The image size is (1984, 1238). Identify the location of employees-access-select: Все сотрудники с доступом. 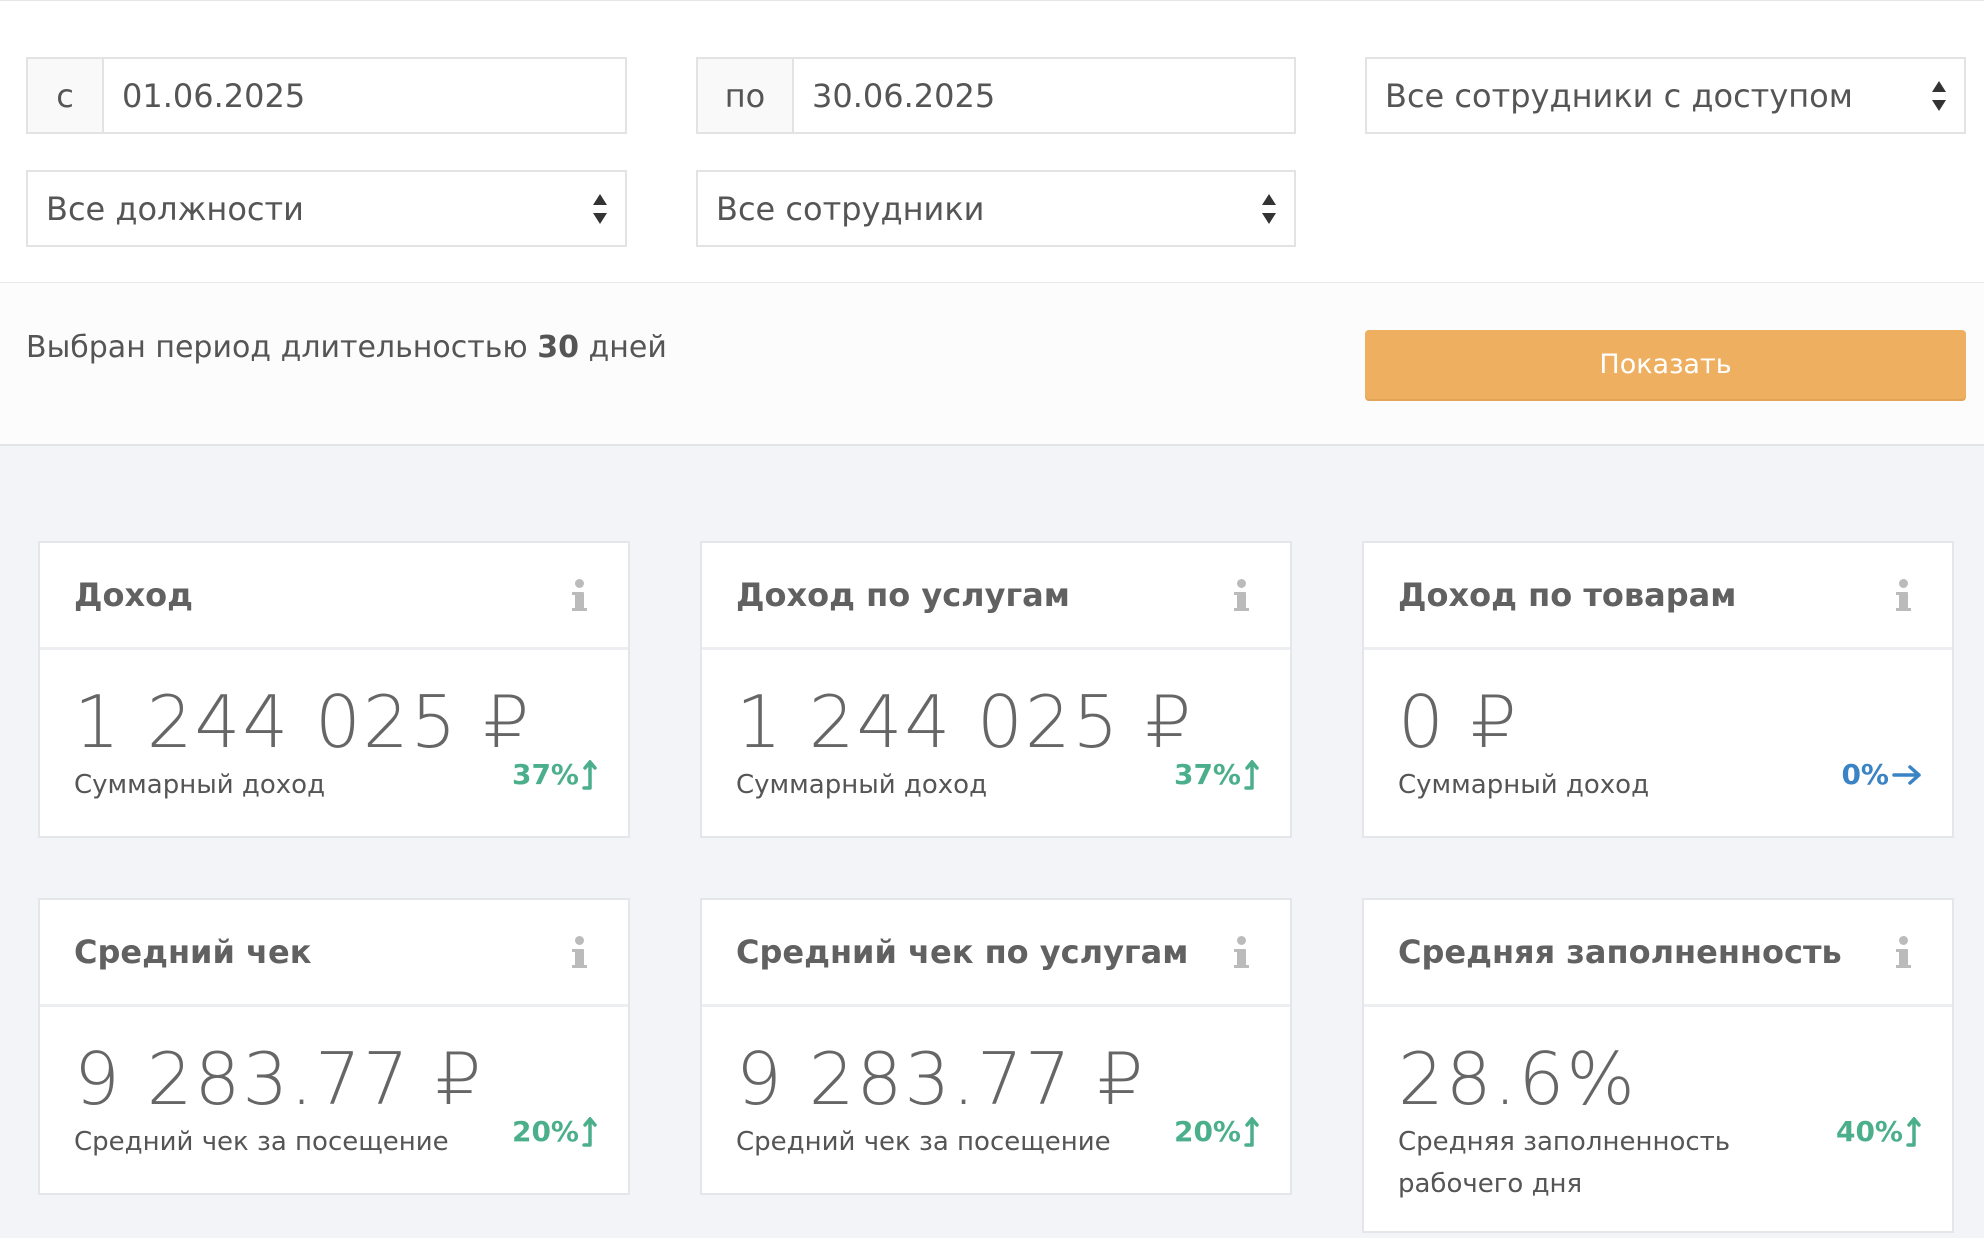
(1665, 95).